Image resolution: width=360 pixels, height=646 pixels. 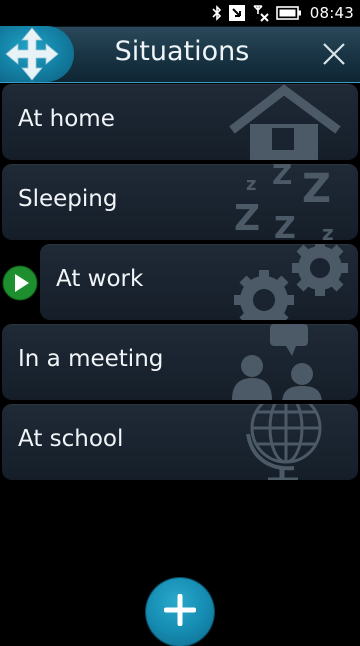 I want to click on active-situation-indicator, so click(x=20, y=283).